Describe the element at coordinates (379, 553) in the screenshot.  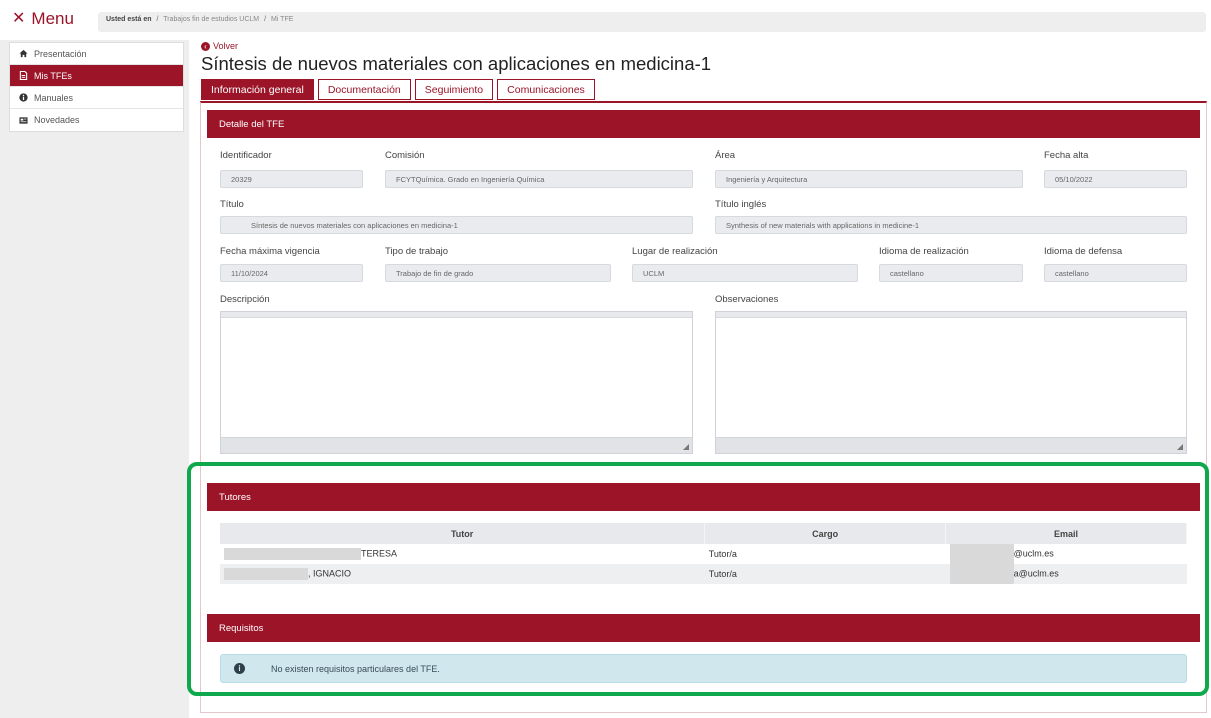
I see `tutor-name: TERESA` at that location.